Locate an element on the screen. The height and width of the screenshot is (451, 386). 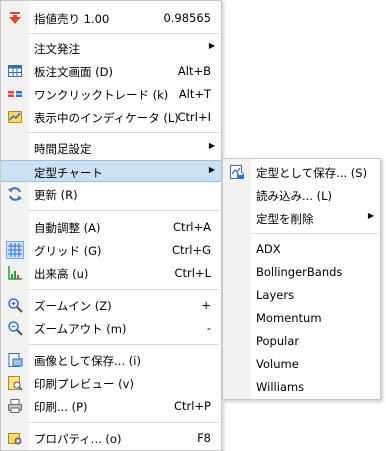
menu-item-volume: 出来高 (u) Ctrl+L is located at coordinates (111, 273).